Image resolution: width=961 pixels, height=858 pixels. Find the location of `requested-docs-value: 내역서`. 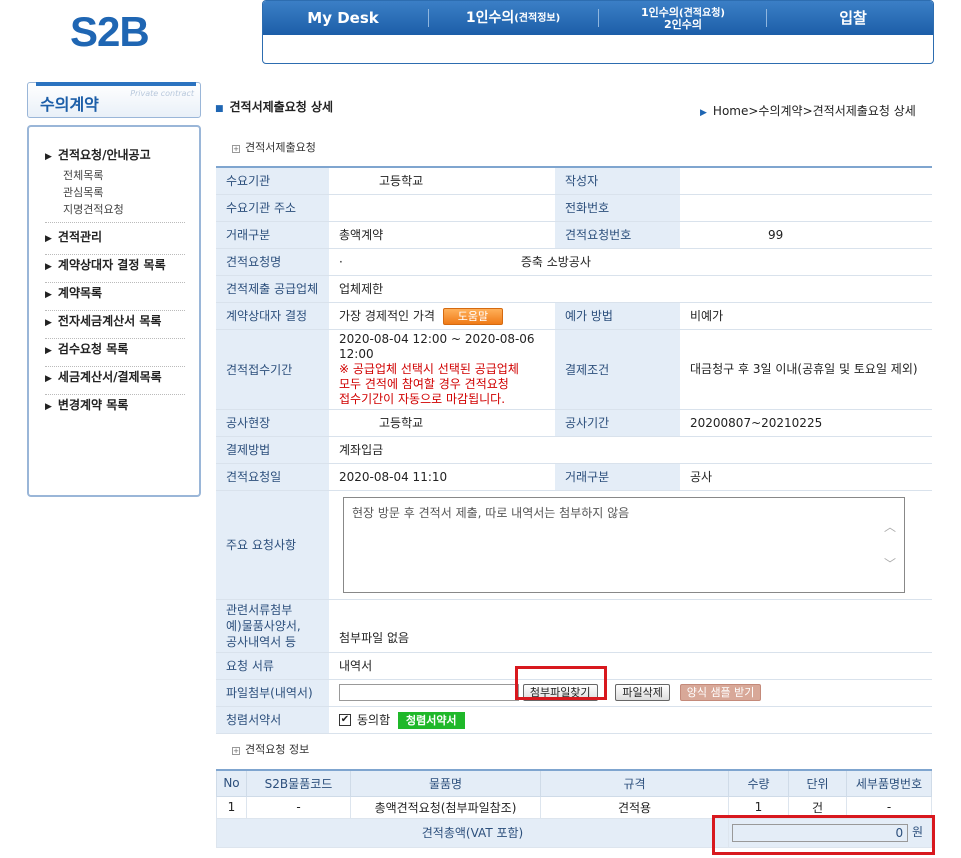

requested-docs-value: 내역서 is located at coordinates (630, 666).